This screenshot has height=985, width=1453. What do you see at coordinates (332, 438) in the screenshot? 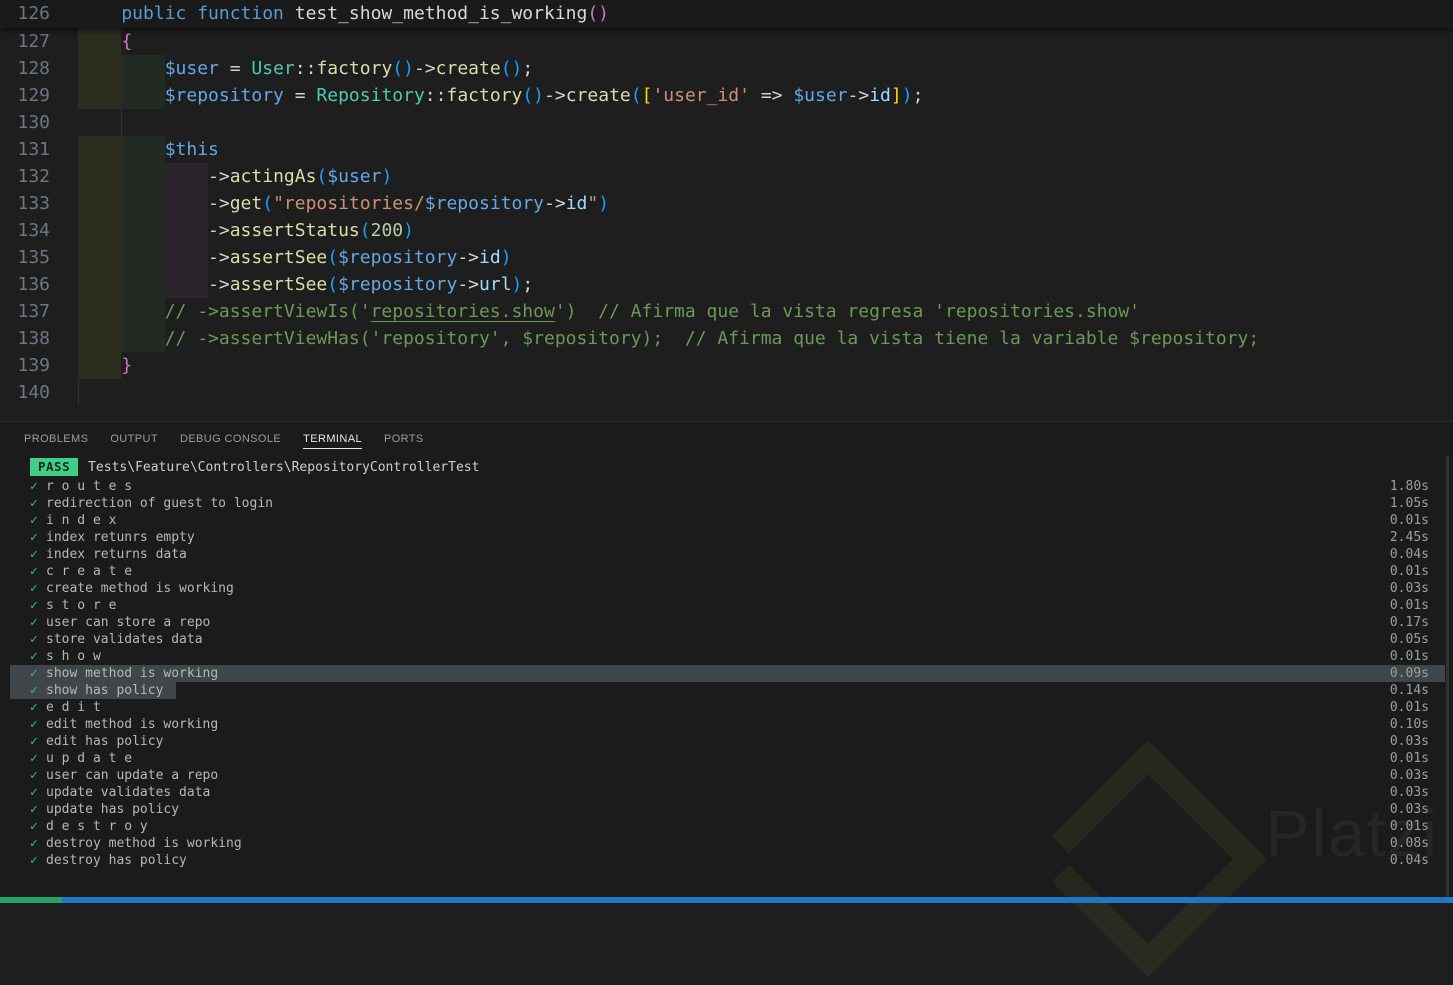
I see `tab-terminal: TERMINAL` at bounding box center [332, 438].